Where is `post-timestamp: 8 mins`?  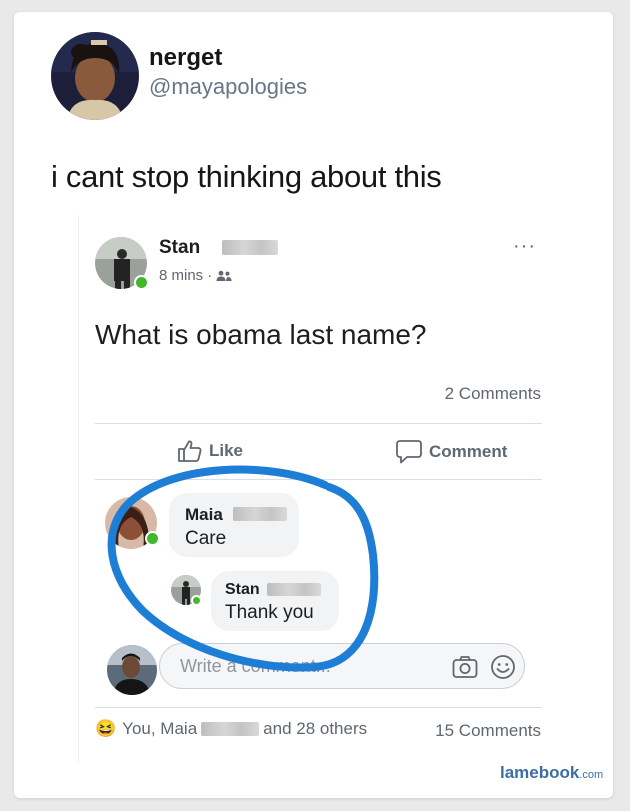 post-timestamp: 8 mins is located at coordinates (181, 275).